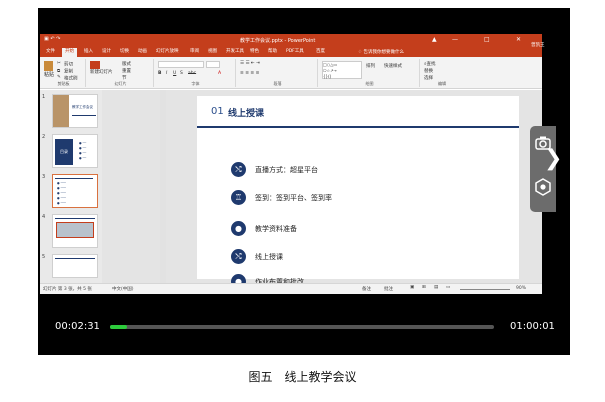 Image resolution: width=605 pixels, height=402 pixels. Describe the element at coordinates (428, 71) in the screenshot. I see `replace-button: 替换` at that location.